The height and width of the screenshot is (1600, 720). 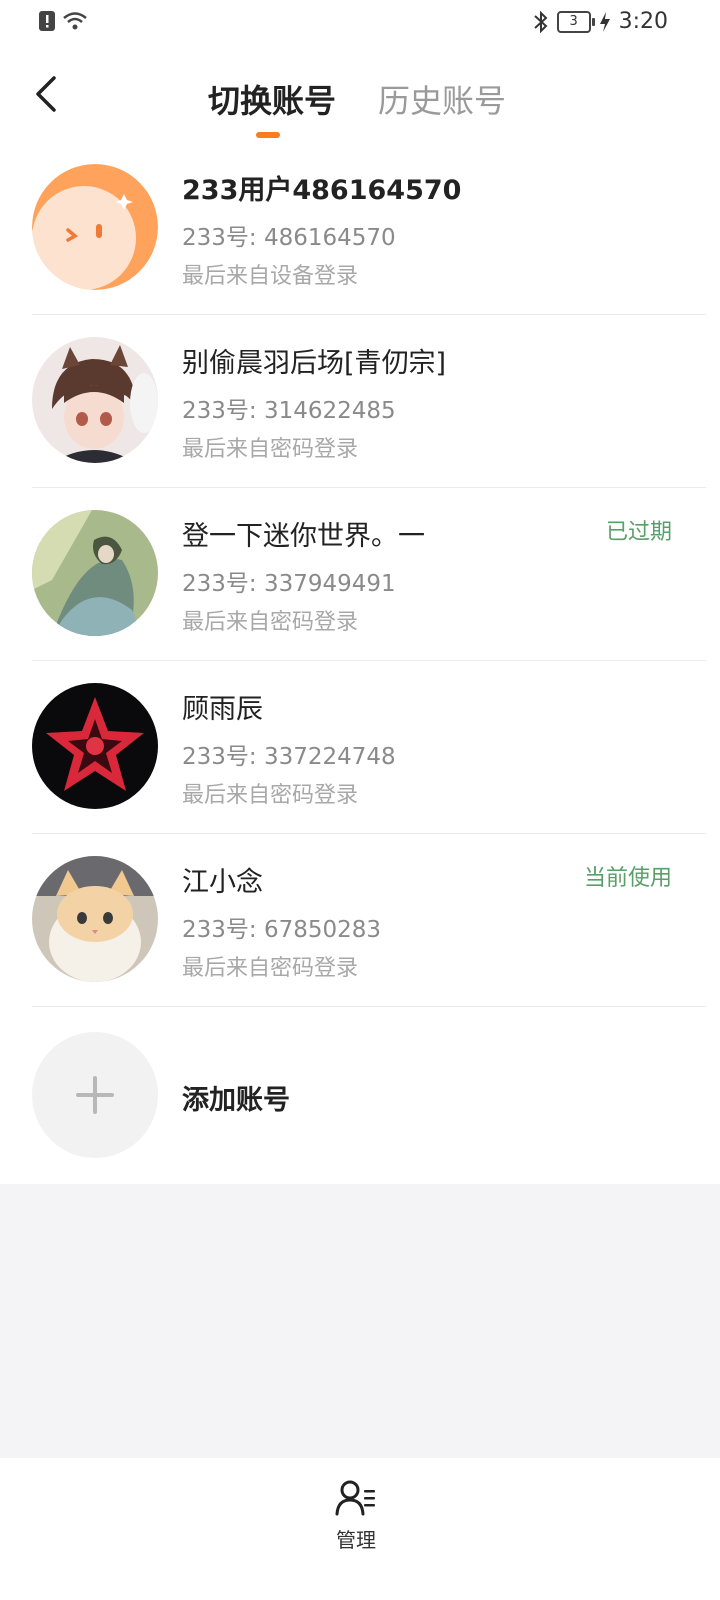 What do you see at coordinates (272, 99) in the screenshot?
I see `tab-switch-account: 切换账号` at bounding box center [272, 99].